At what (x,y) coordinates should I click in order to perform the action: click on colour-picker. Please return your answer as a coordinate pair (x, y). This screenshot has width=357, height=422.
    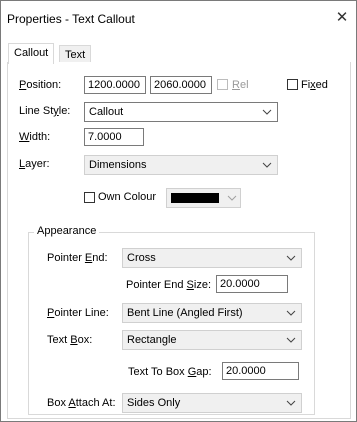
    Looking at the image, I should click on (203, 198).